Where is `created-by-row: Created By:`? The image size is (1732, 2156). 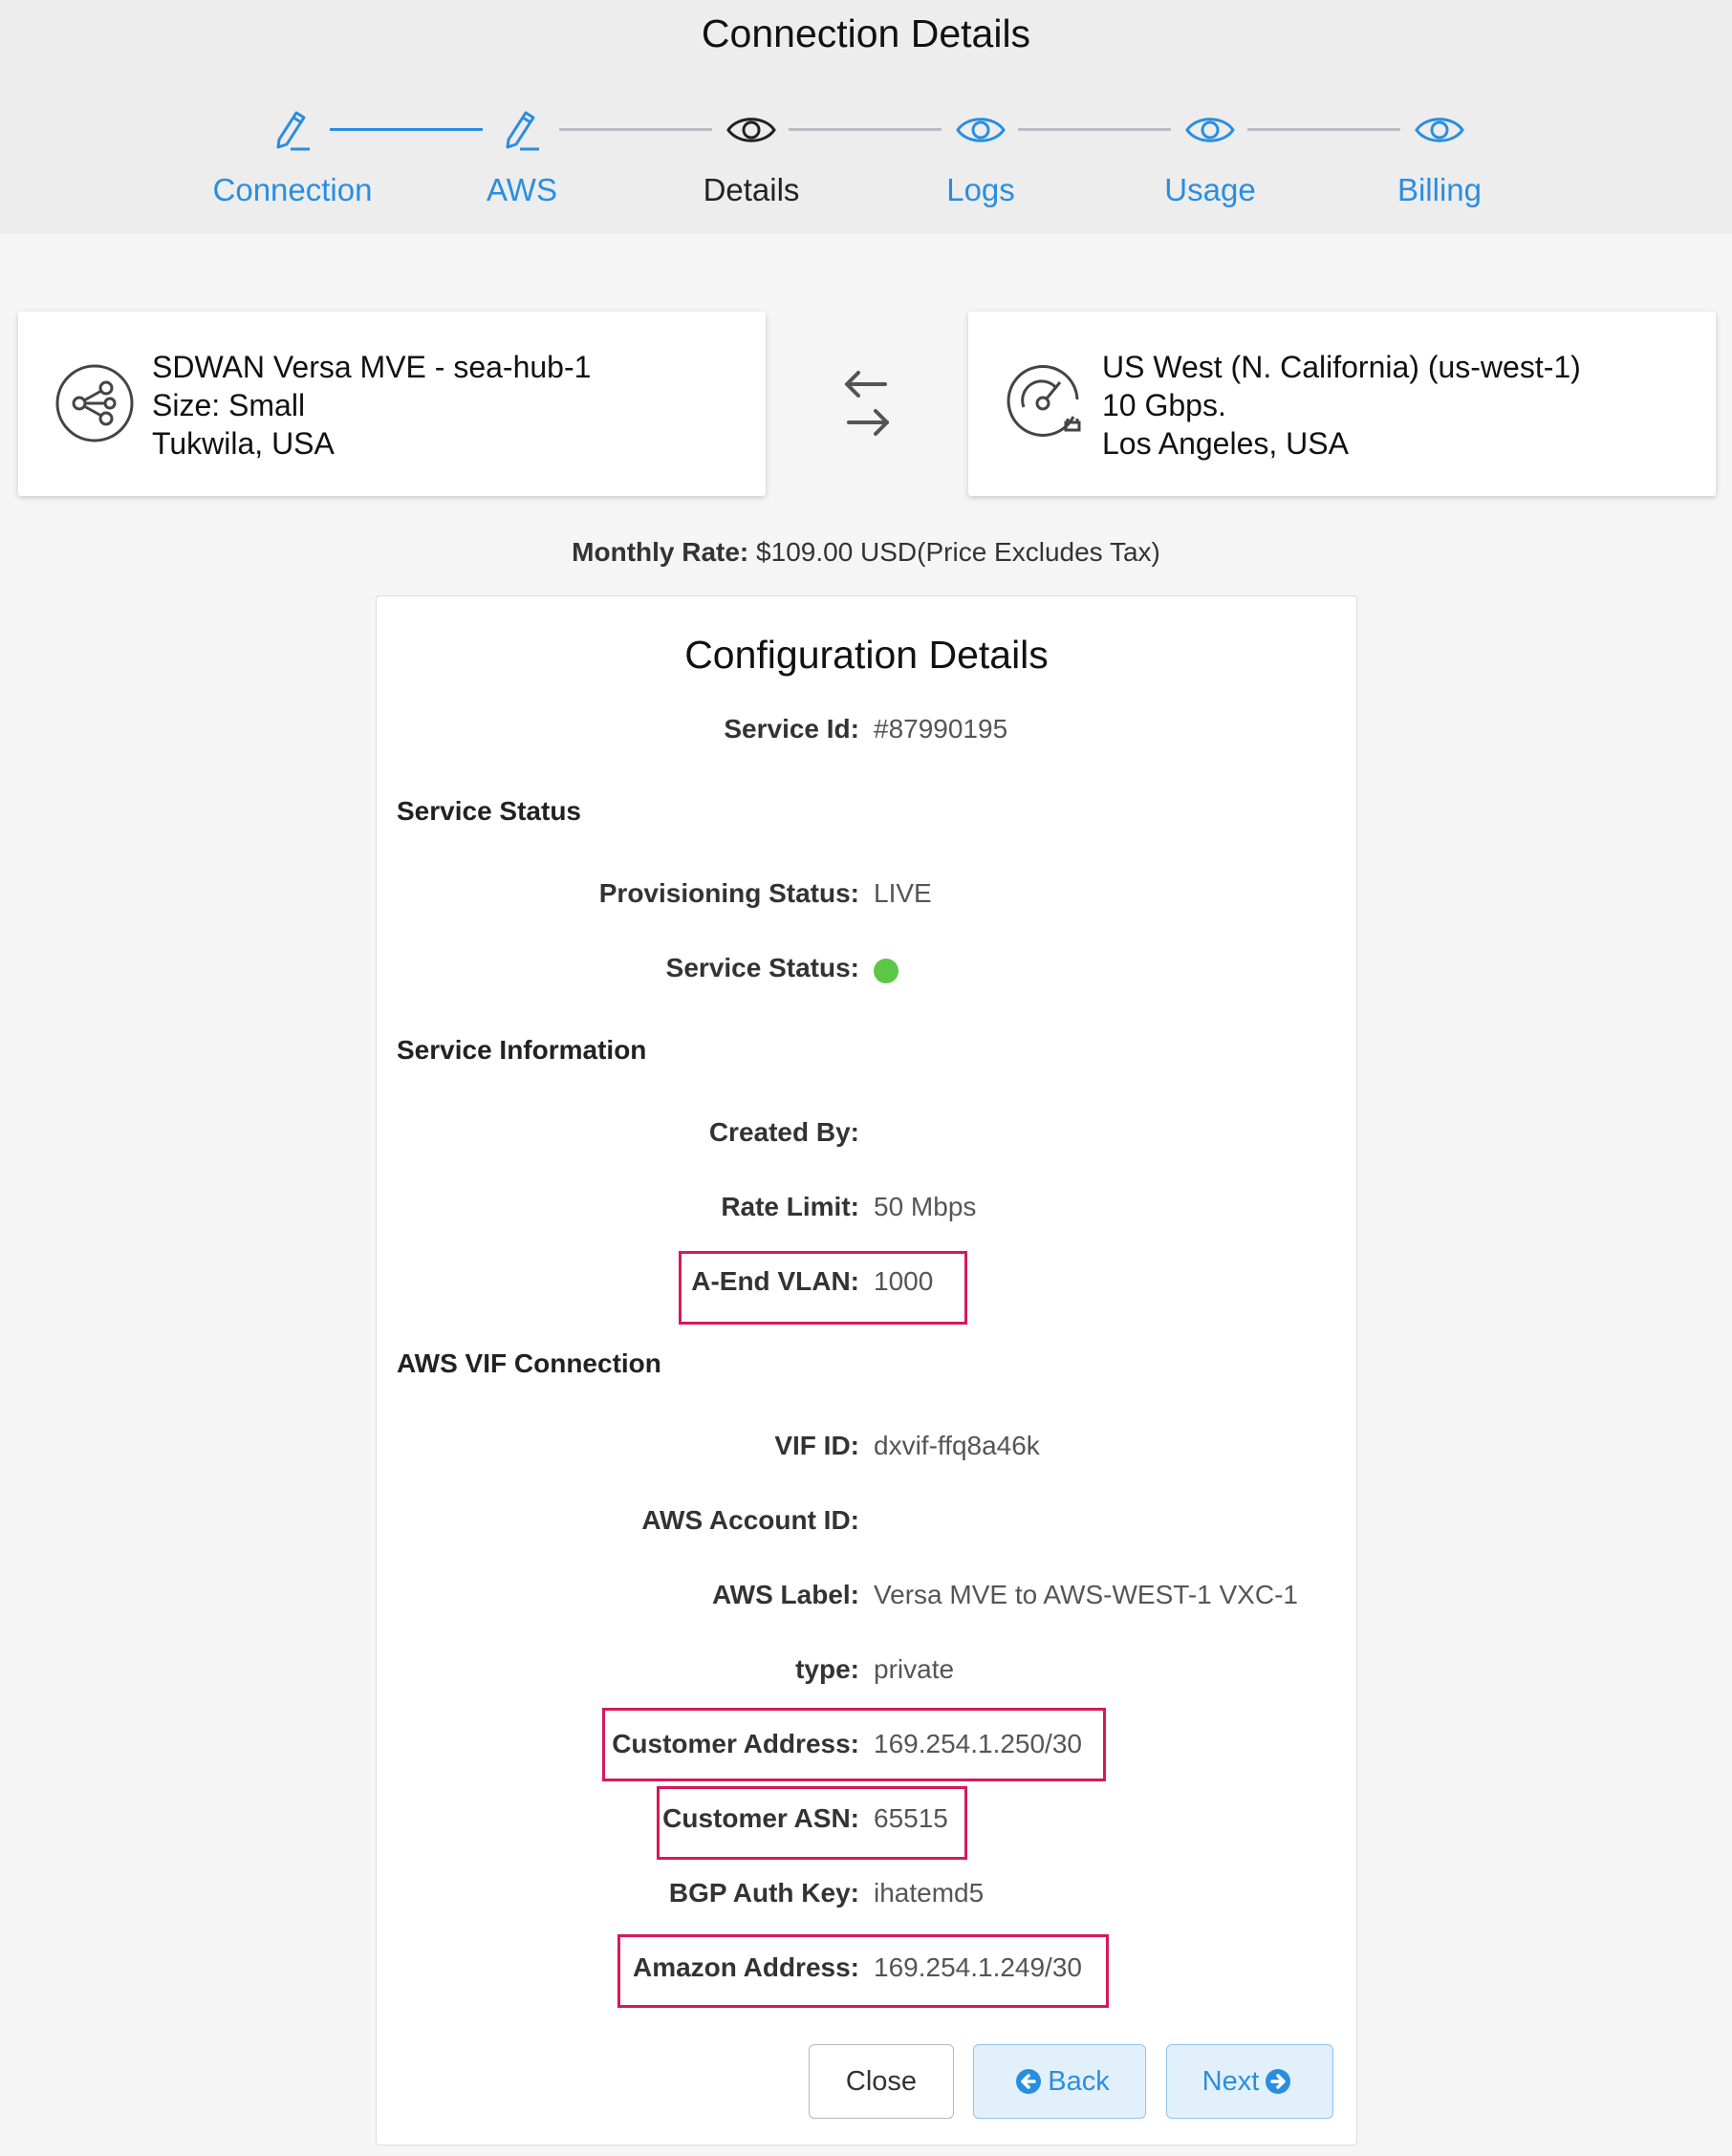
created-by-row: Created By: is located at coordinates (783, 1132).